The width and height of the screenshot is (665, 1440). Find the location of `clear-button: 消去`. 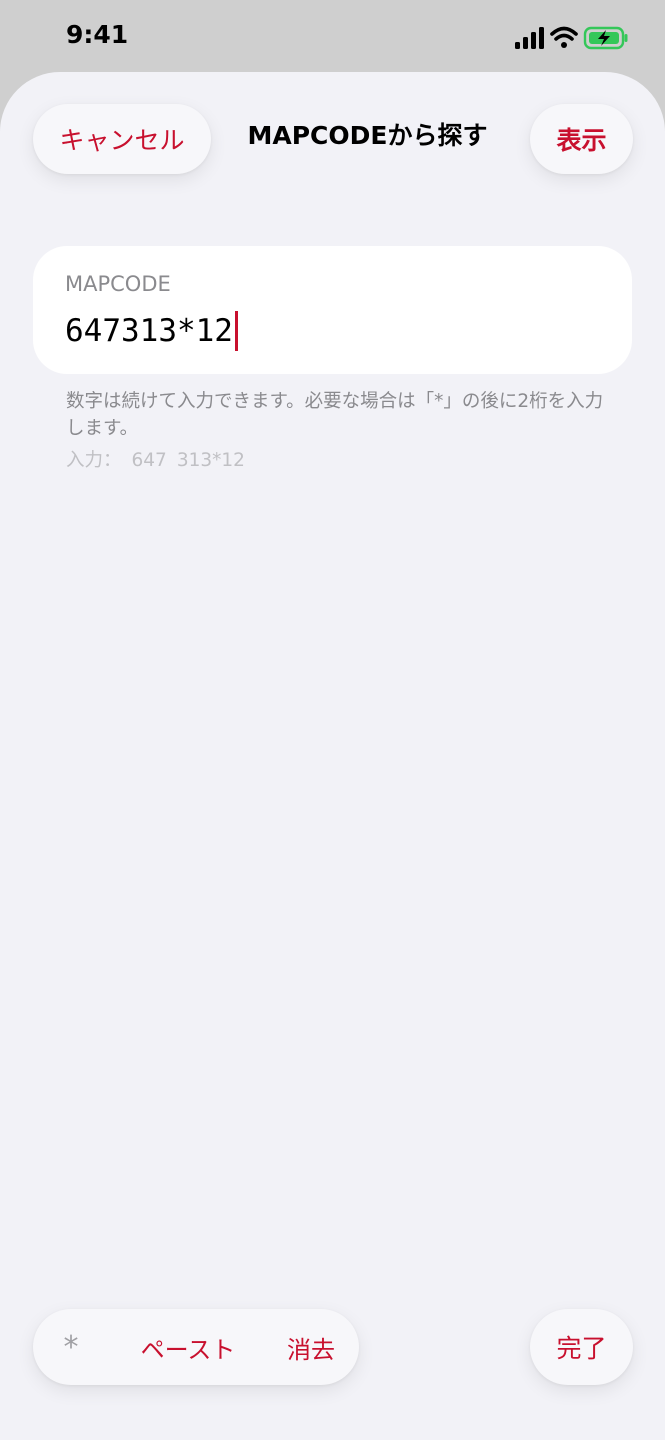

clear-button: 消去 is located at coordinates (311, 1347).